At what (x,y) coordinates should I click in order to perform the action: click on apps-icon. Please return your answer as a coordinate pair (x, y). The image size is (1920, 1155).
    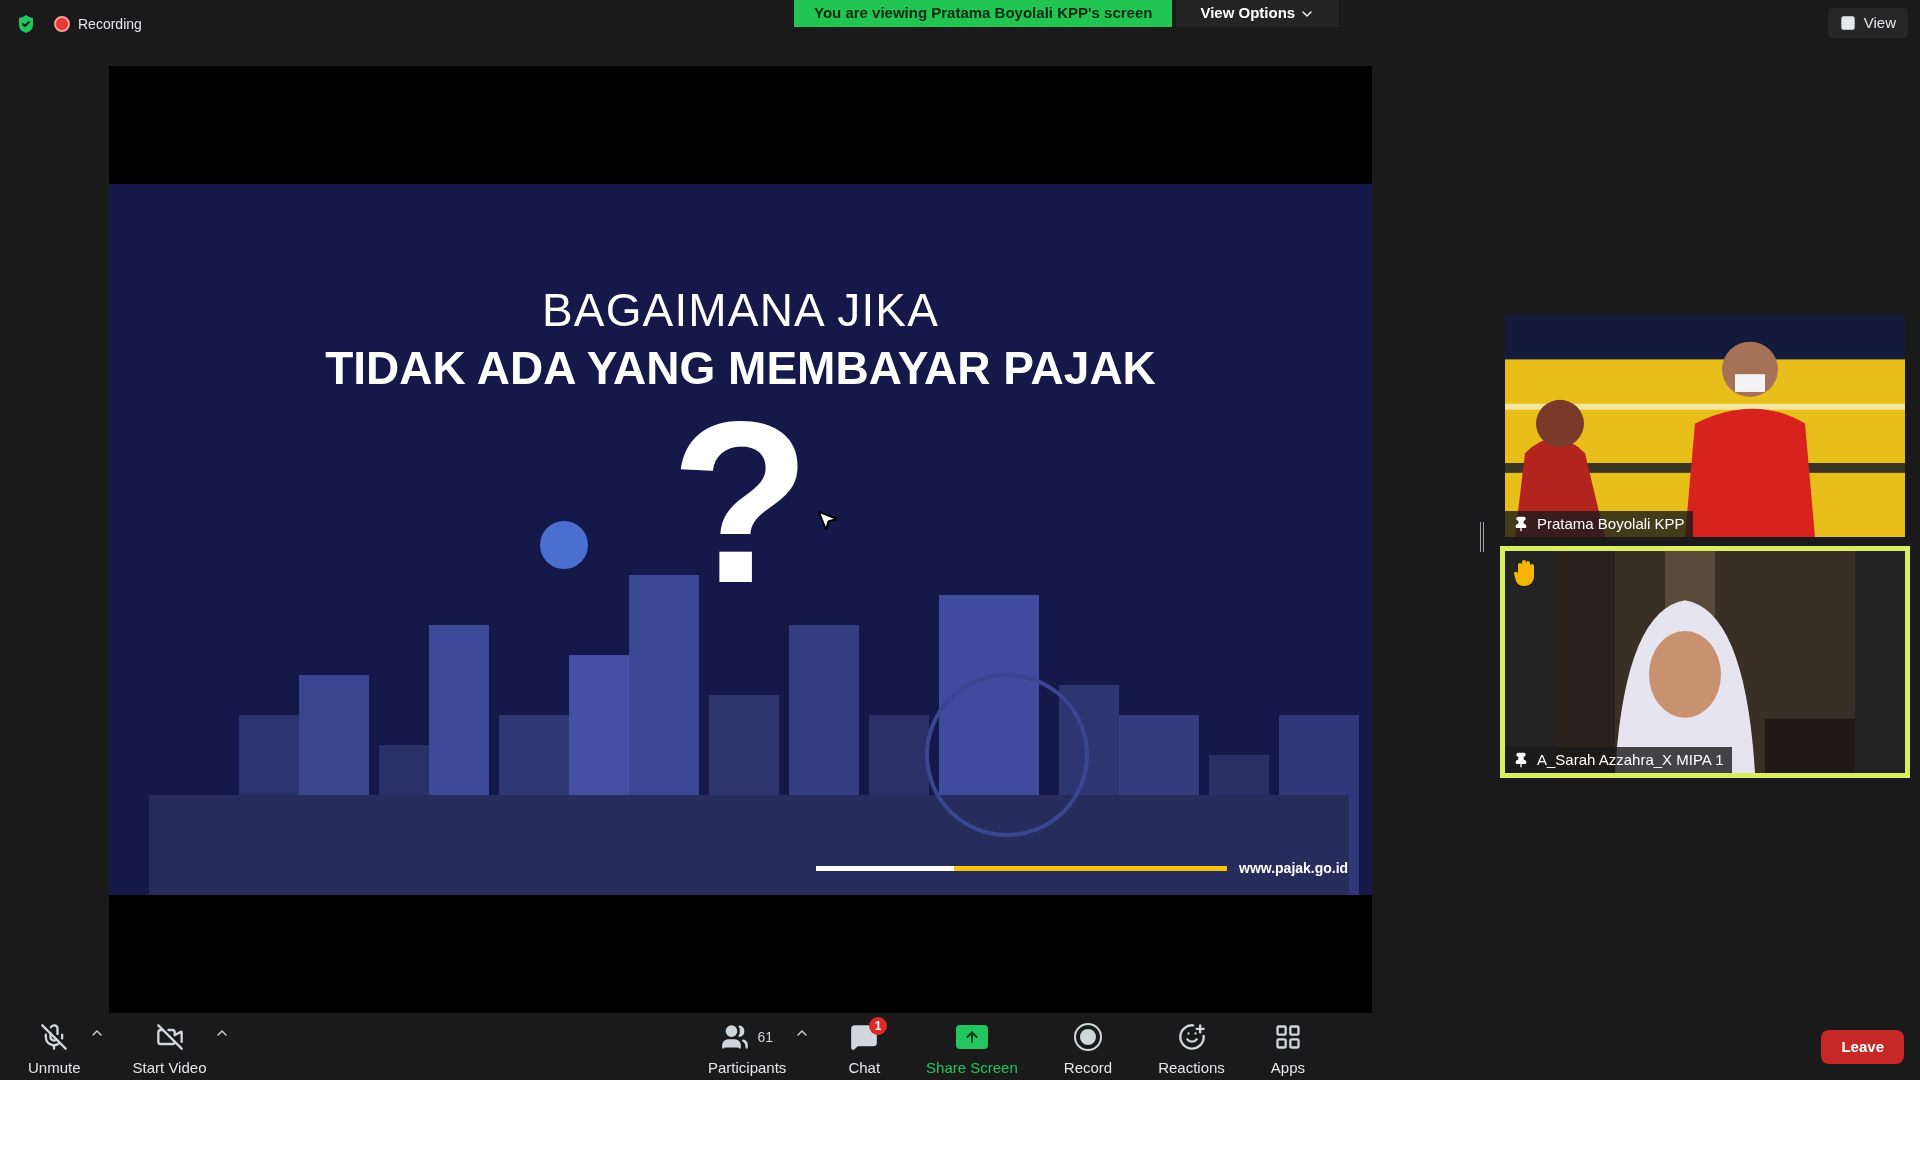
    Looking at the image, I should click on (1287, 1037).